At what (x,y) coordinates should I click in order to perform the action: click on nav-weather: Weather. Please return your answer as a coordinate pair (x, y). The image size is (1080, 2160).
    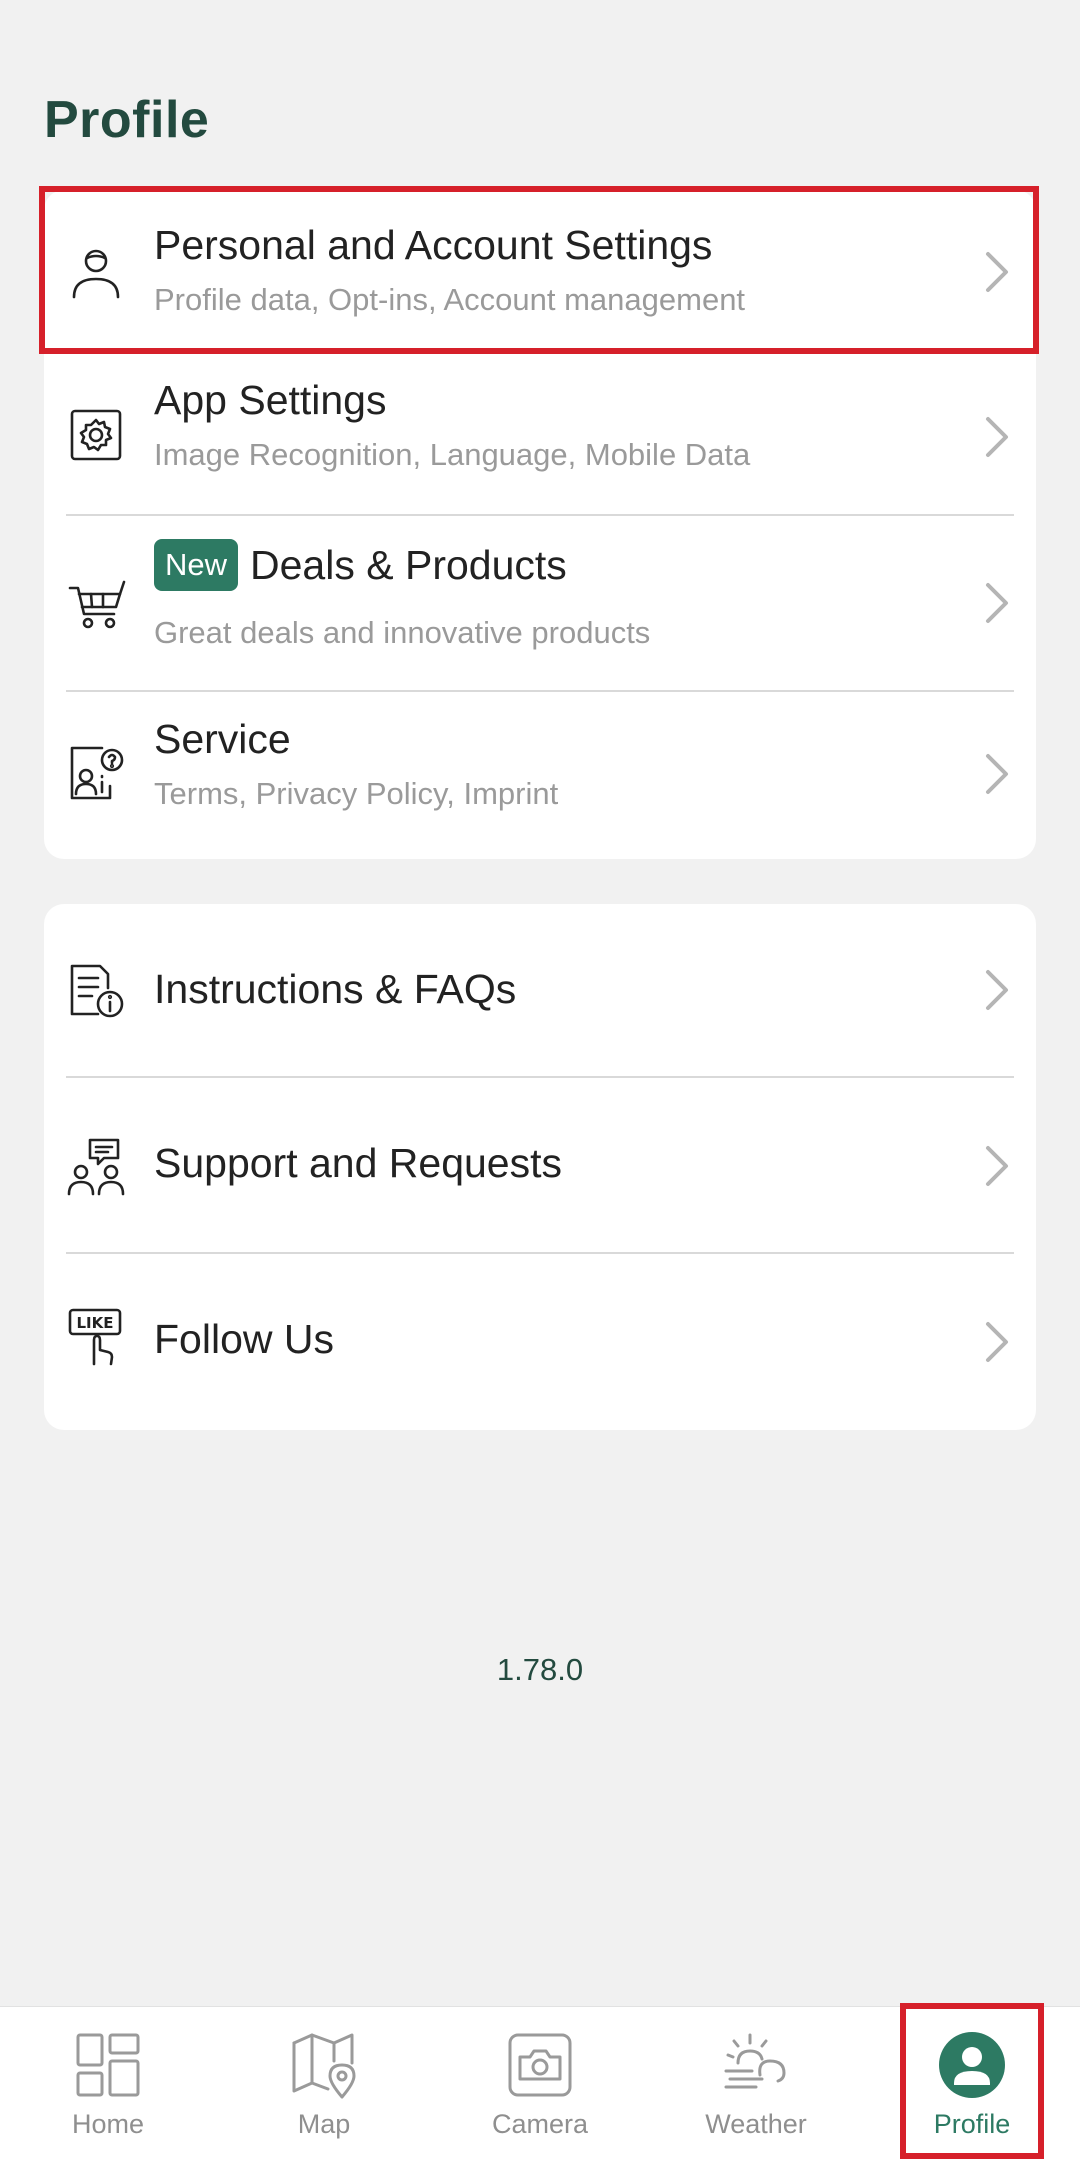
    Looking at the image, I should click on (756, 2083).